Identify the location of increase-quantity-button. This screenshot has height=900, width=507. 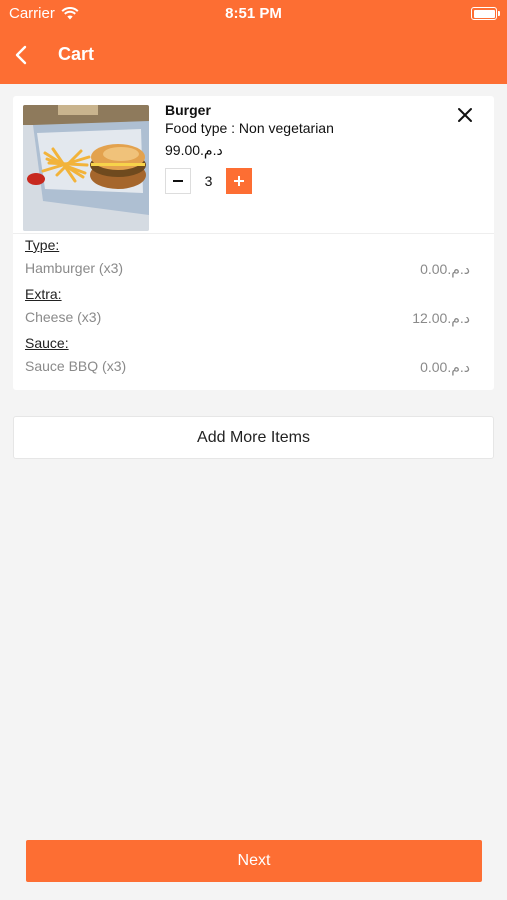
(239, 180).